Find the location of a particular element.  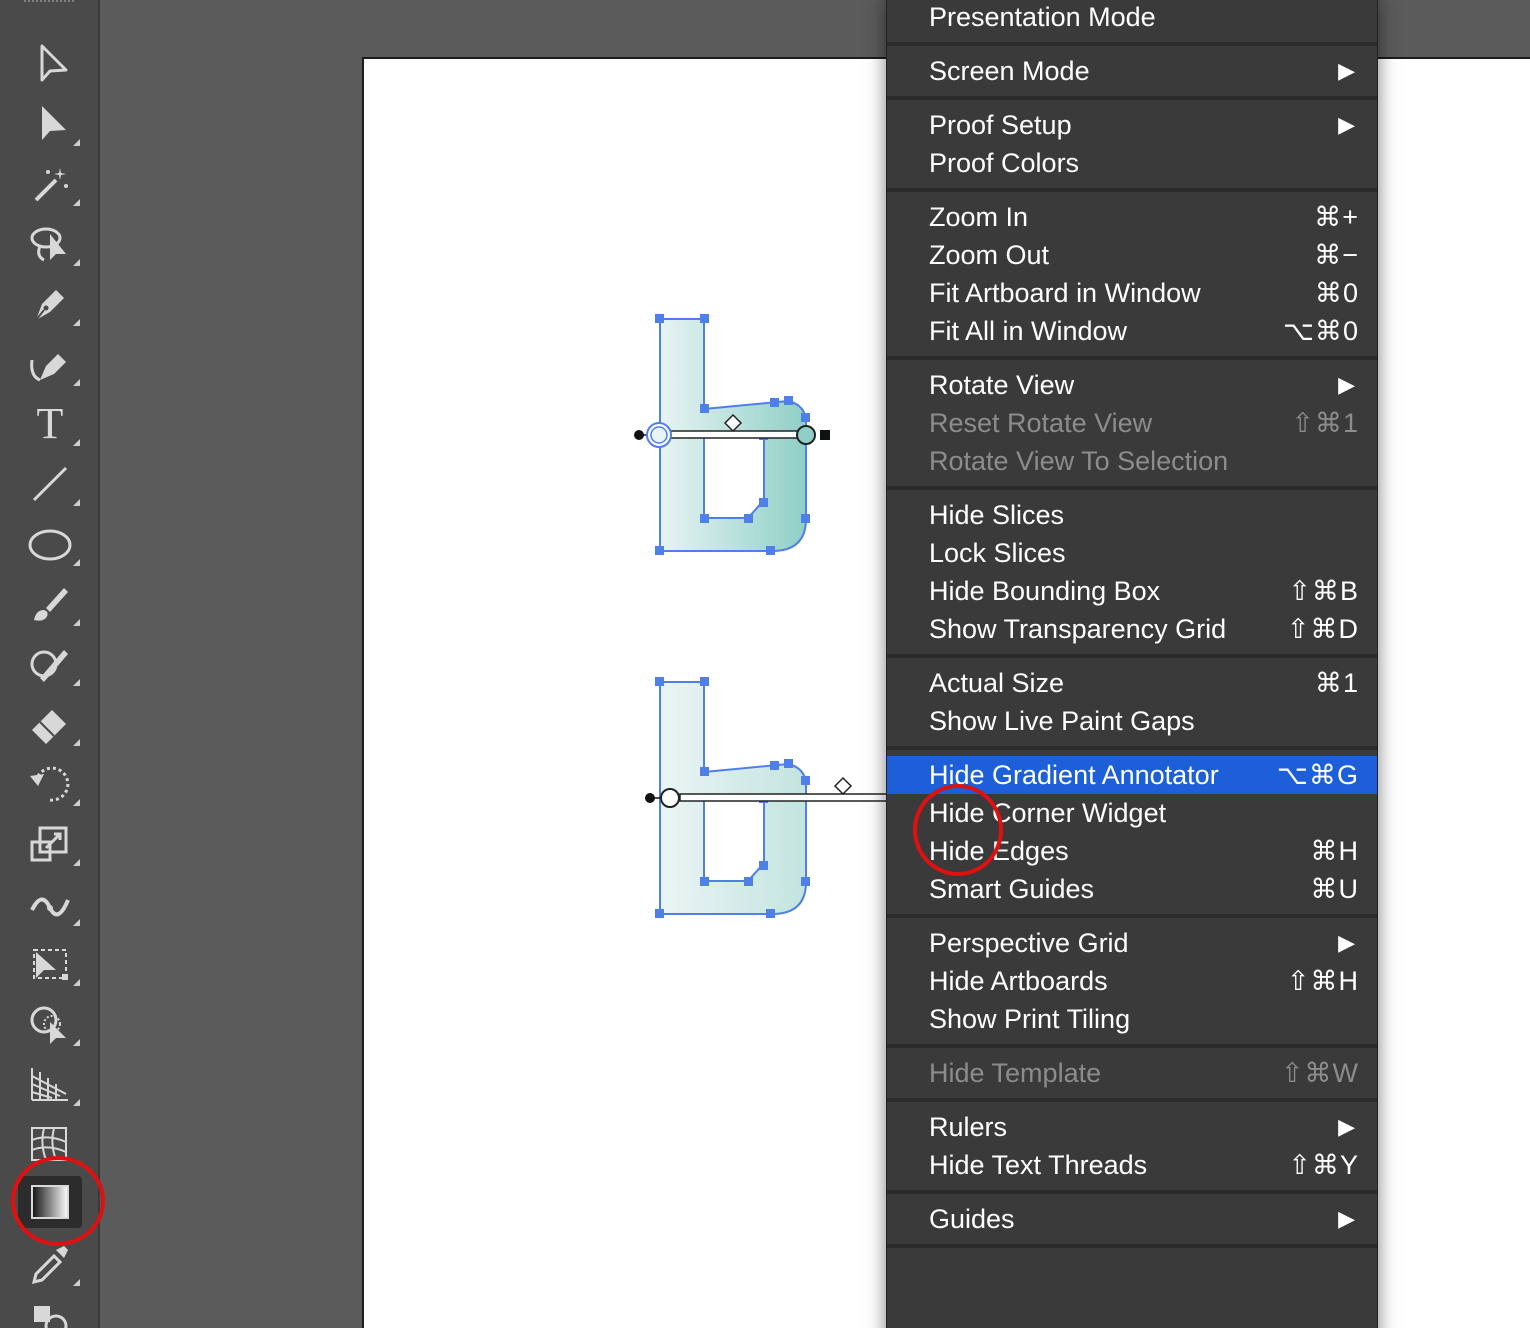

menu-item-fit-artboard-in-window: Fit Artboard in Window ⌘0 is located at coordinates (1132, 293).